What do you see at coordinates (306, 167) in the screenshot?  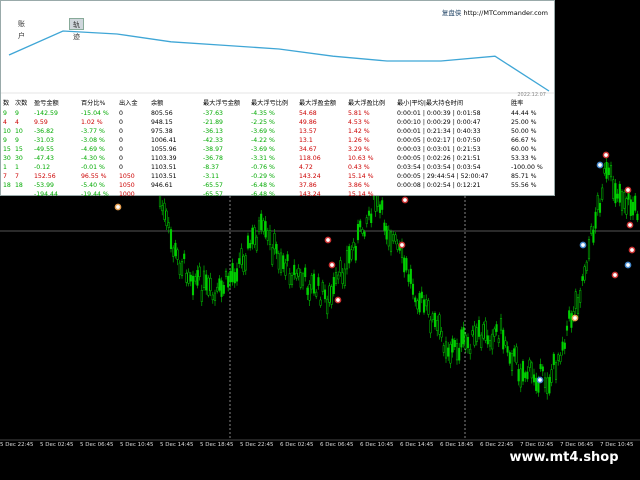 I see `table-cell: 4.72` at bounding box center [306, 167].